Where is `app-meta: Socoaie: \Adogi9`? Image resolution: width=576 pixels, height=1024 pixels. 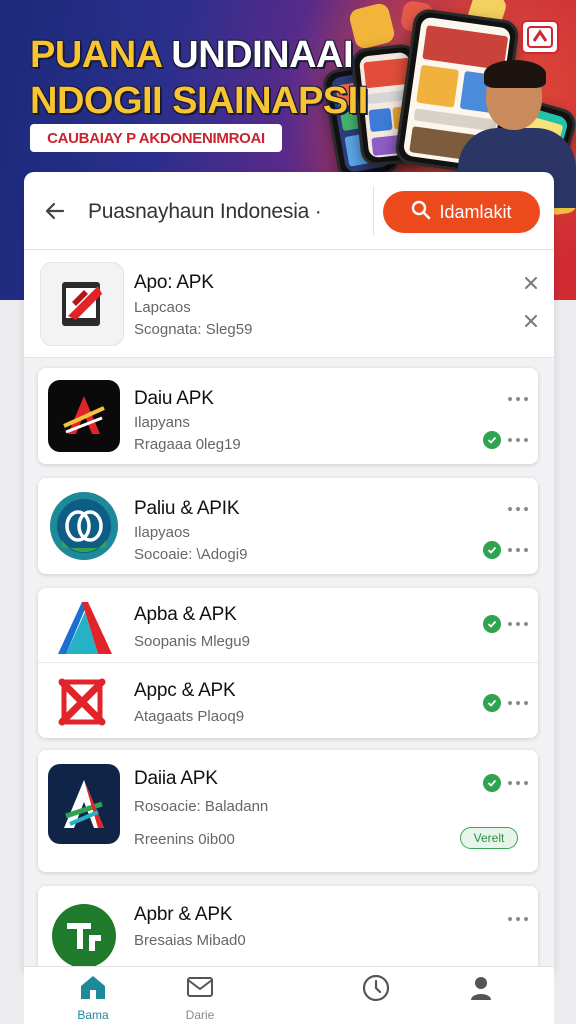
app-meta: Socoaie: \Adogi9 is located at coordinates (191, 554).